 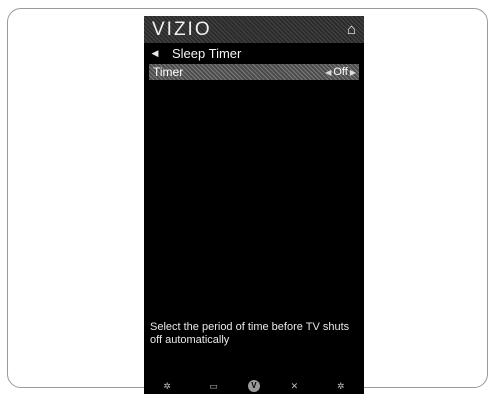 What do you see at coordinates (155, 53) in the screenshot?
I see `back-arrow-icon: ◀` at bounding box center [155, 53].